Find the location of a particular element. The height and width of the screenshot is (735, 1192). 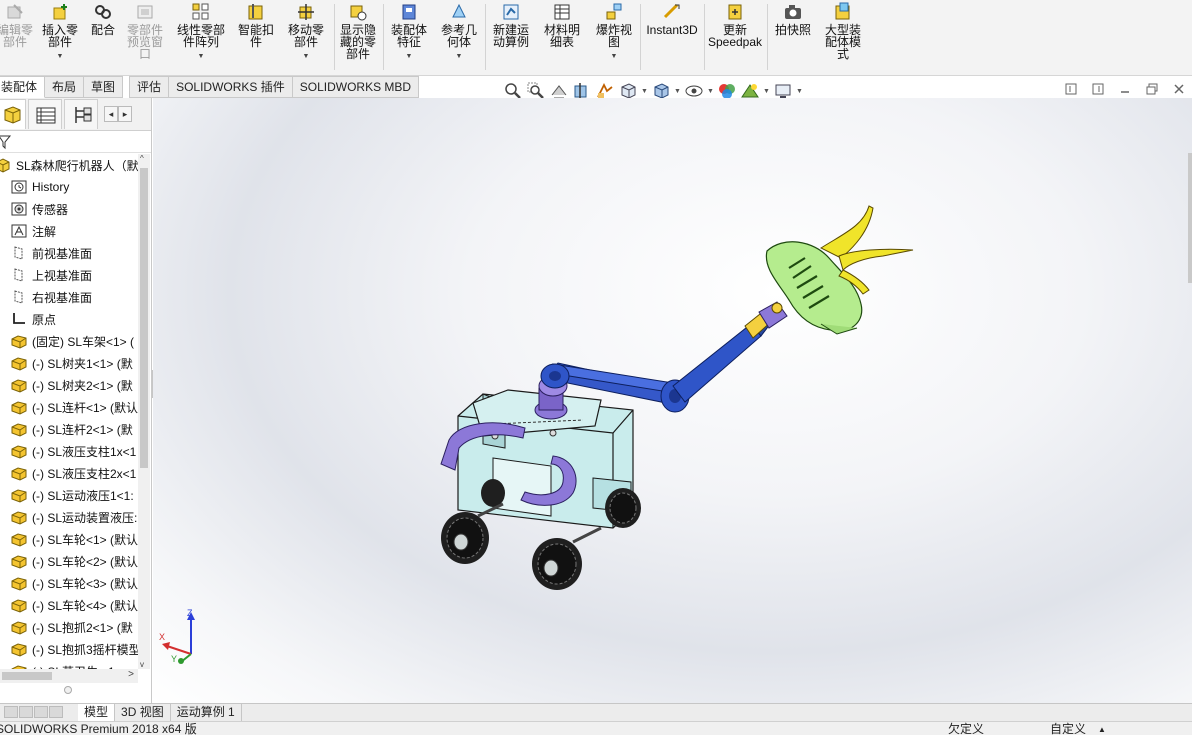

tab-3d-view: 3D 视图 is located at coordinates (143, 712).